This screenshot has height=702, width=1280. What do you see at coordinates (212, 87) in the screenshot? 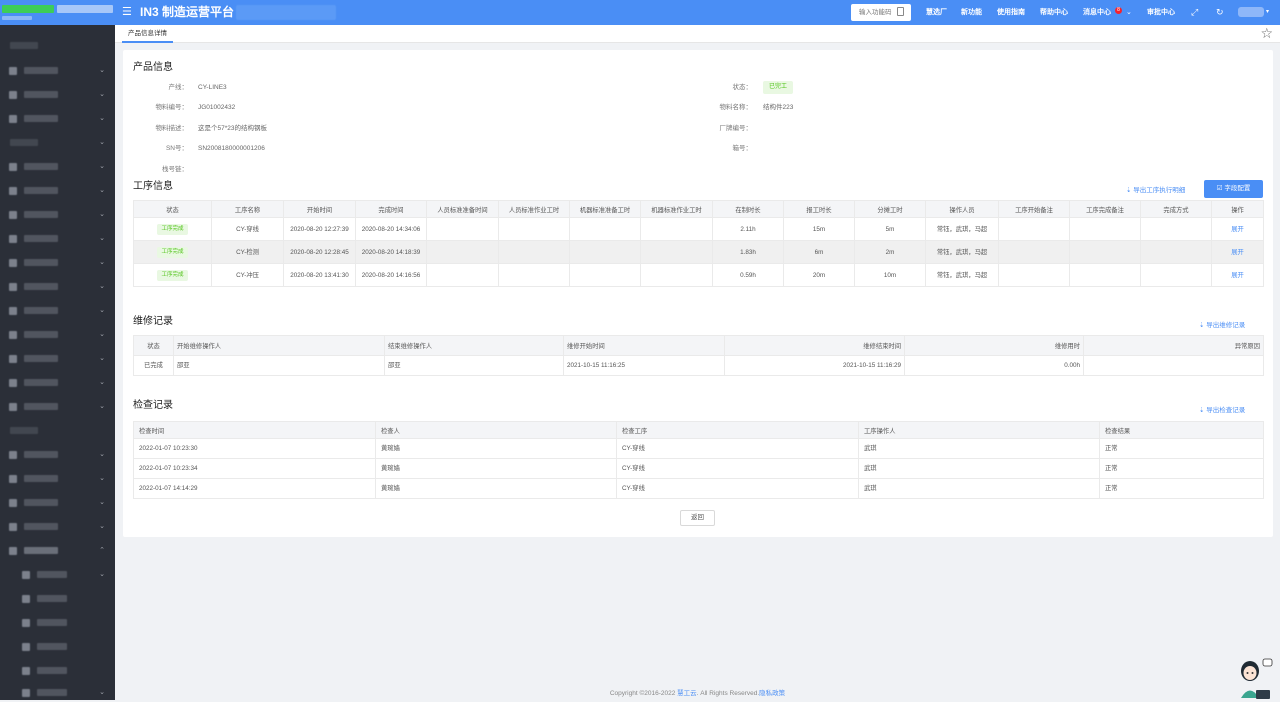
I see `line-value: CY-LINE3` at bounding box center [212, 87].